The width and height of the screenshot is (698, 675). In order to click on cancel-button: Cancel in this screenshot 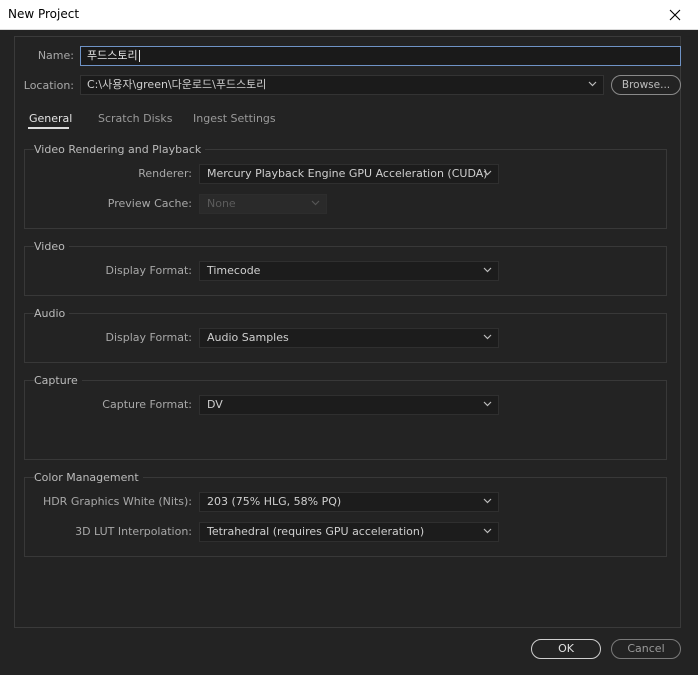, I will do `click(646, 649)`.